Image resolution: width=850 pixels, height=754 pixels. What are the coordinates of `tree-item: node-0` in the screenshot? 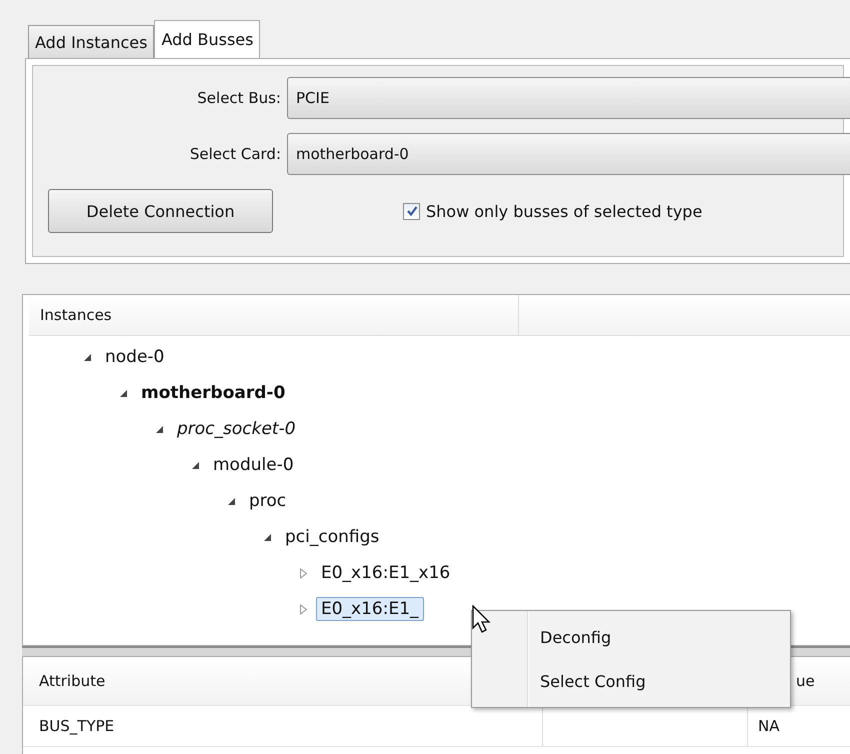 It's located at (135, 357).